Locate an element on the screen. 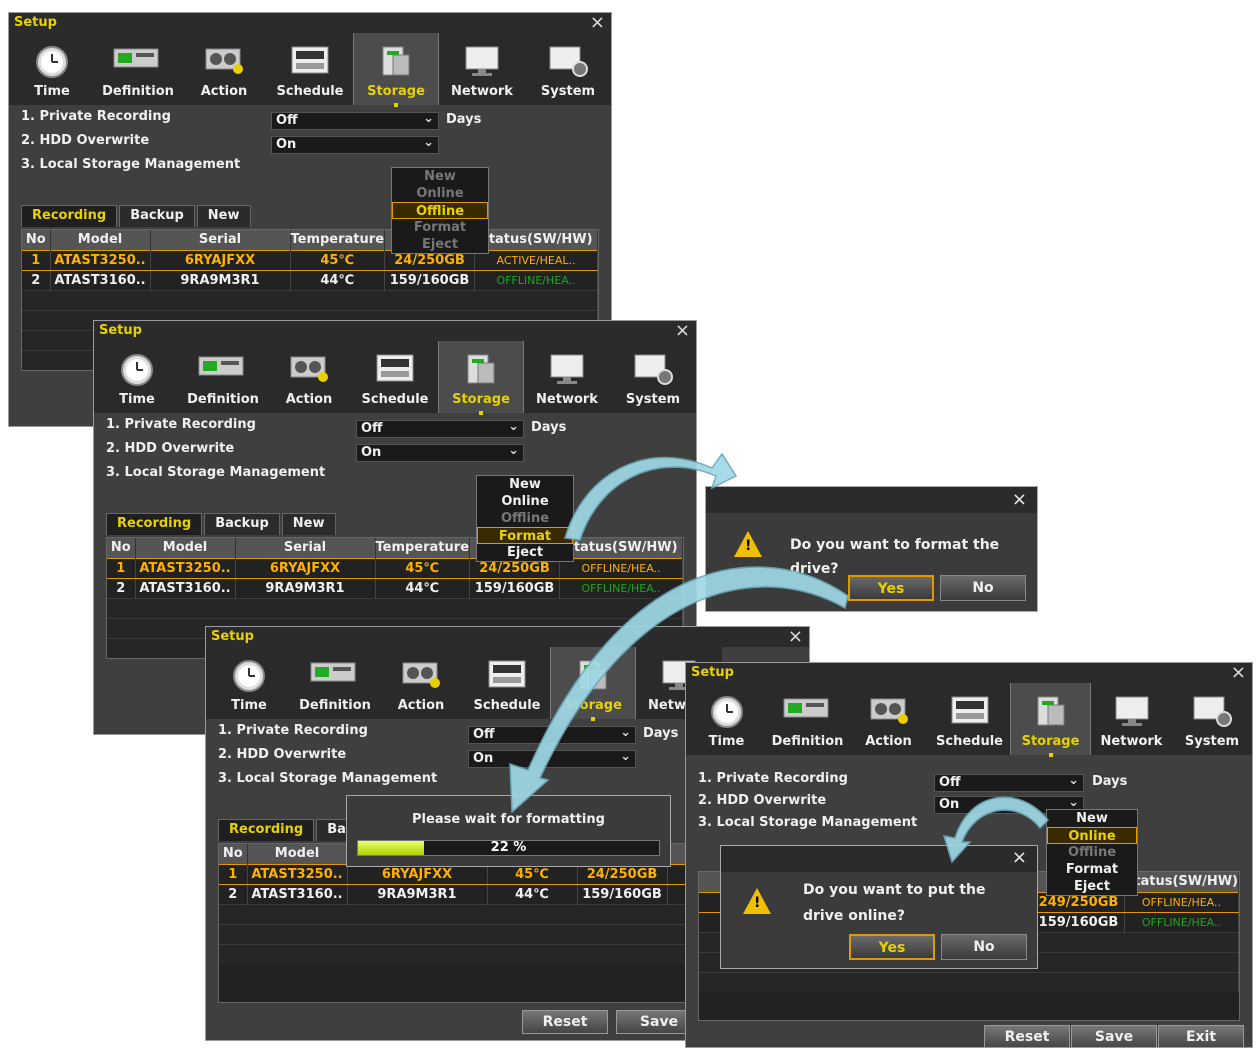 The image size is (1256, 1050). arrow-to-progress is located at coordinates (679, 690).